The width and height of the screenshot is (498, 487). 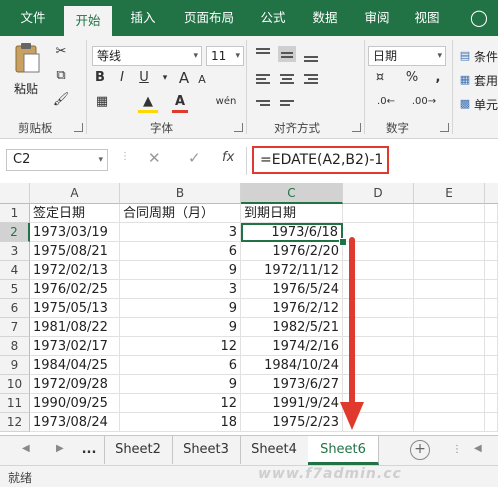 I want to click on underline-button: U, so click(x=144, y=78).